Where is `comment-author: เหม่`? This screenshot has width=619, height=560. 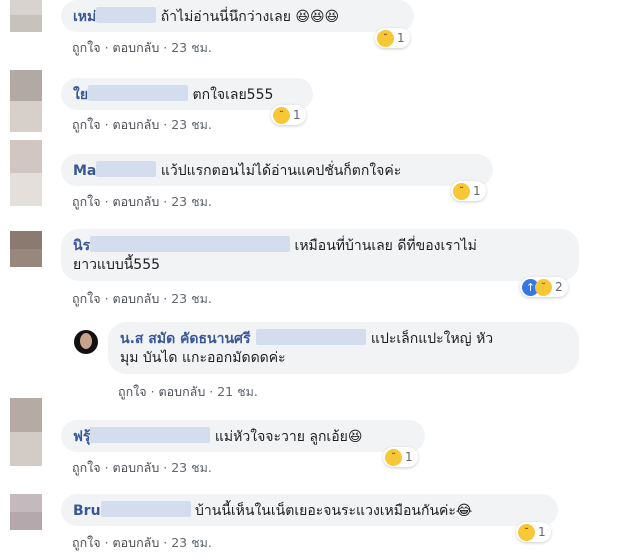 comment-author: เหม่ is located at coordinates (84, 17).